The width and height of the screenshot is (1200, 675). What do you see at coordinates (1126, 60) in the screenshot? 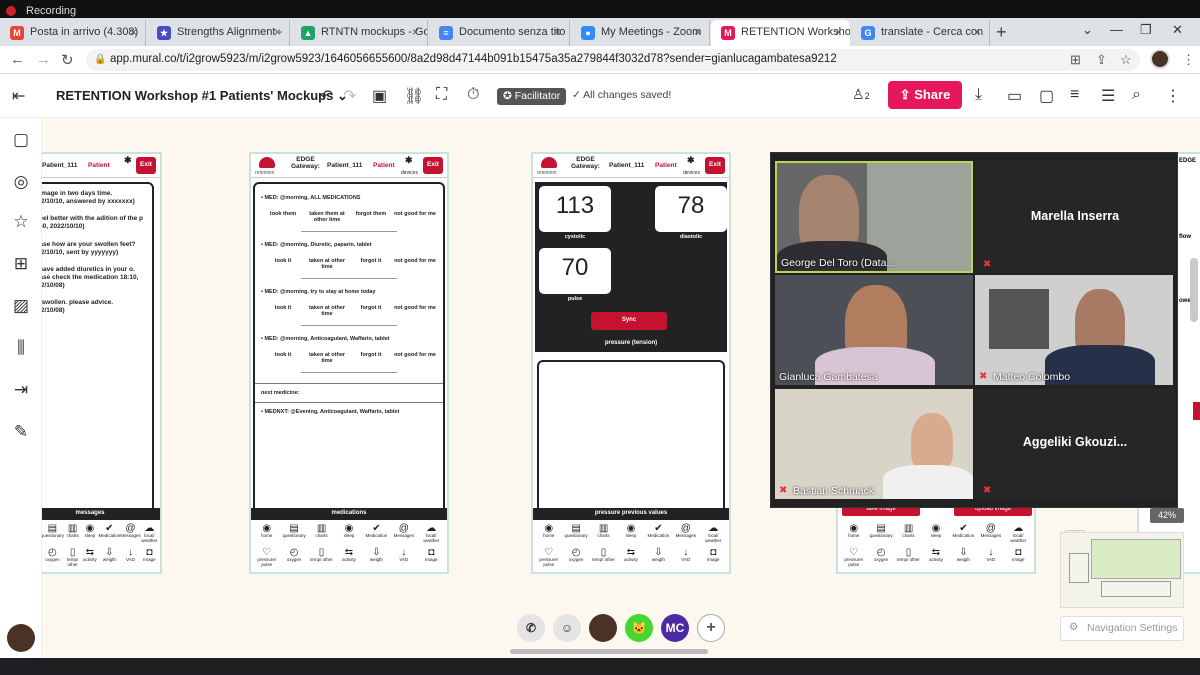
I see `bookmark-star-icon: ☆` at bounding box center [1126, 60].